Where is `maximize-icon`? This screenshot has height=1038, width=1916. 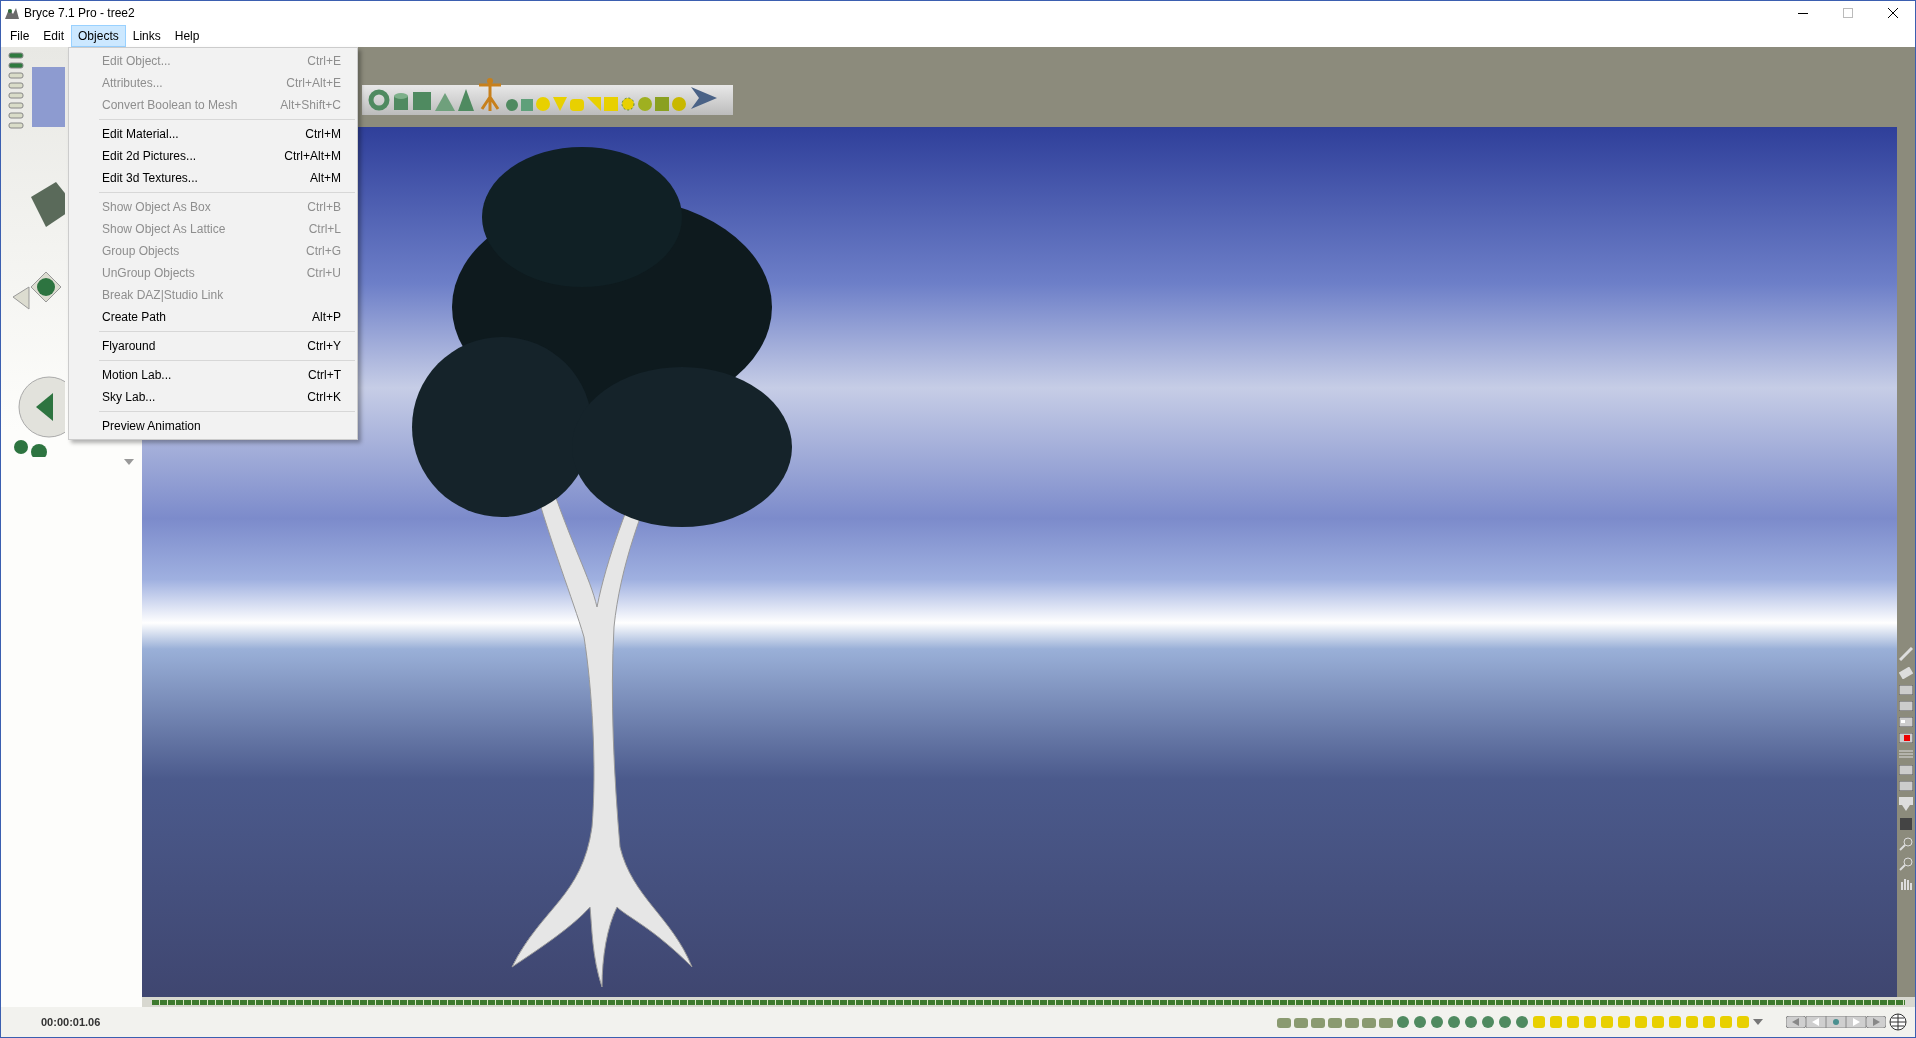 maximize-icon is located at coordinates (1847, 13).